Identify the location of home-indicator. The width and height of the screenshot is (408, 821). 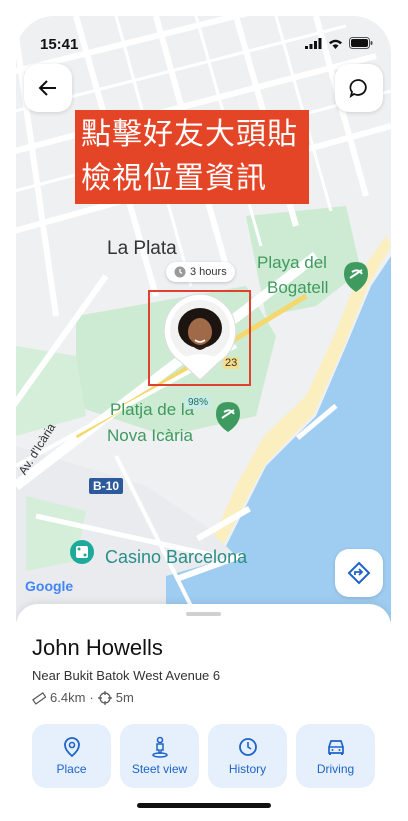
(204, 805).